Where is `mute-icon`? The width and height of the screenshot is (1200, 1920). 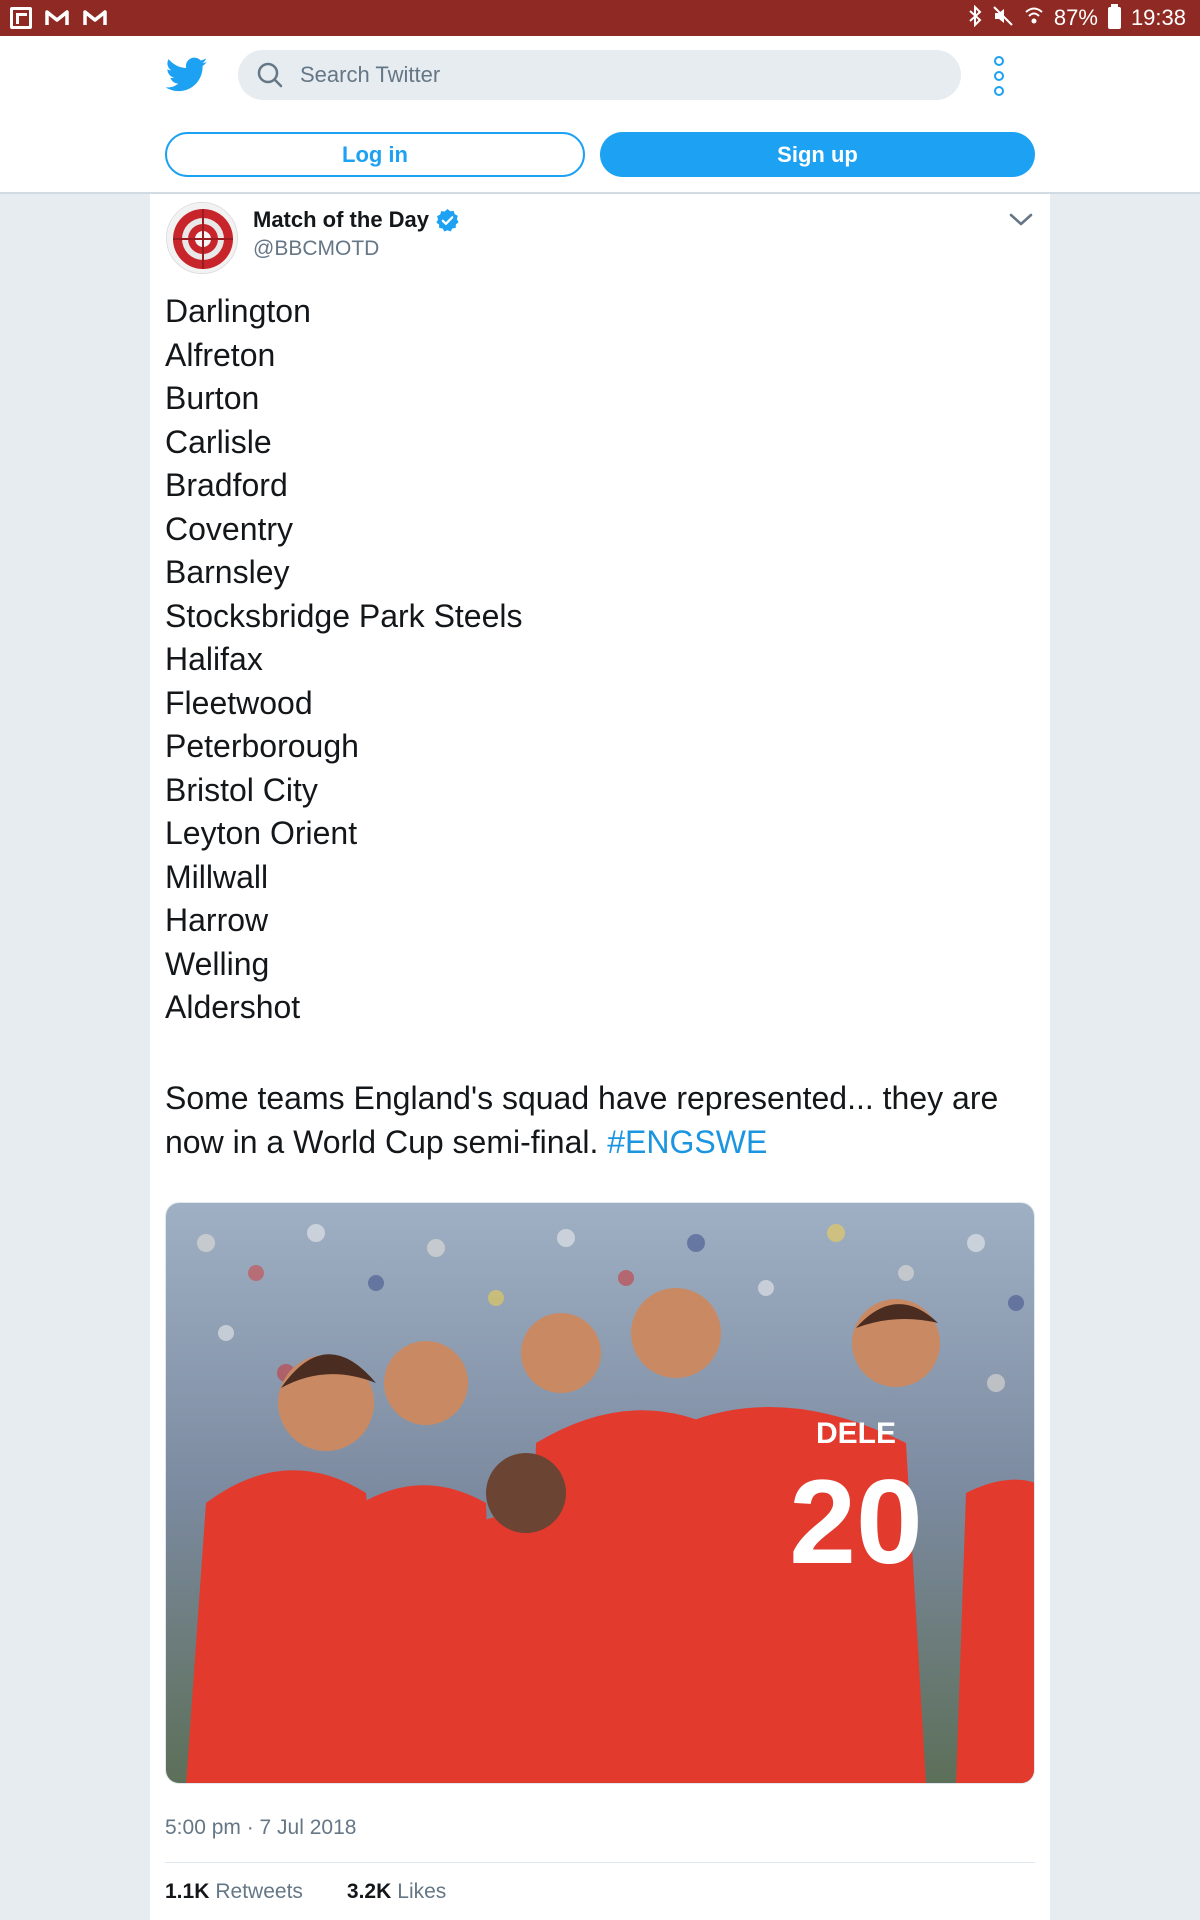 mute-icon is located at coordinates (1003, 18).